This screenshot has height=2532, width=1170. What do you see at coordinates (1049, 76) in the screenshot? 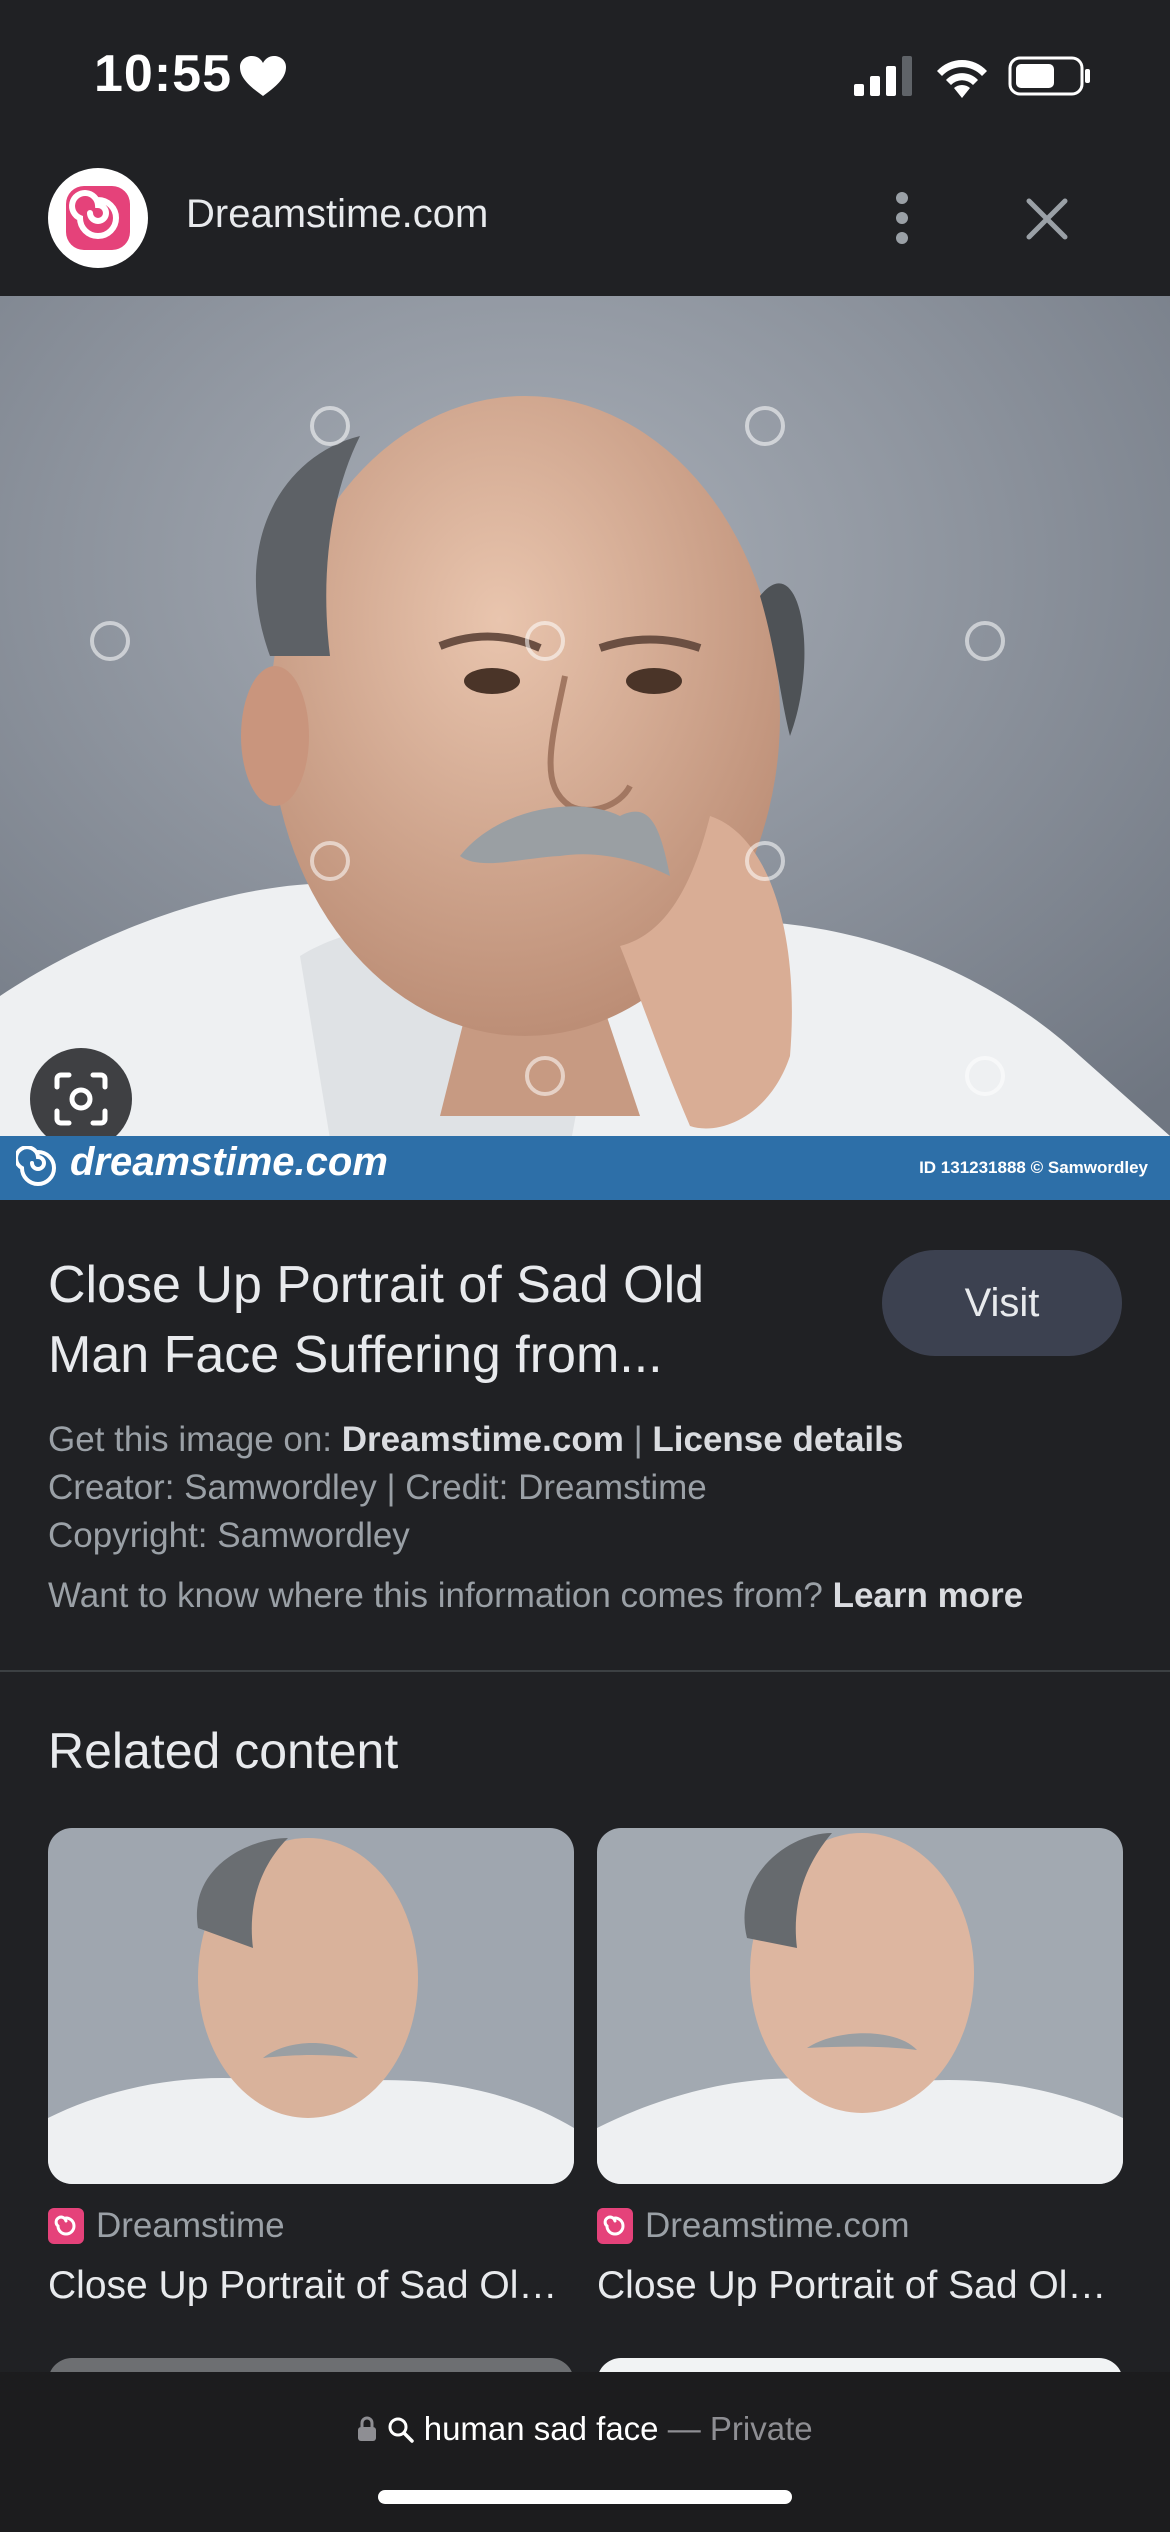
I see `battery-icon` at bounding box center [1049, 76].